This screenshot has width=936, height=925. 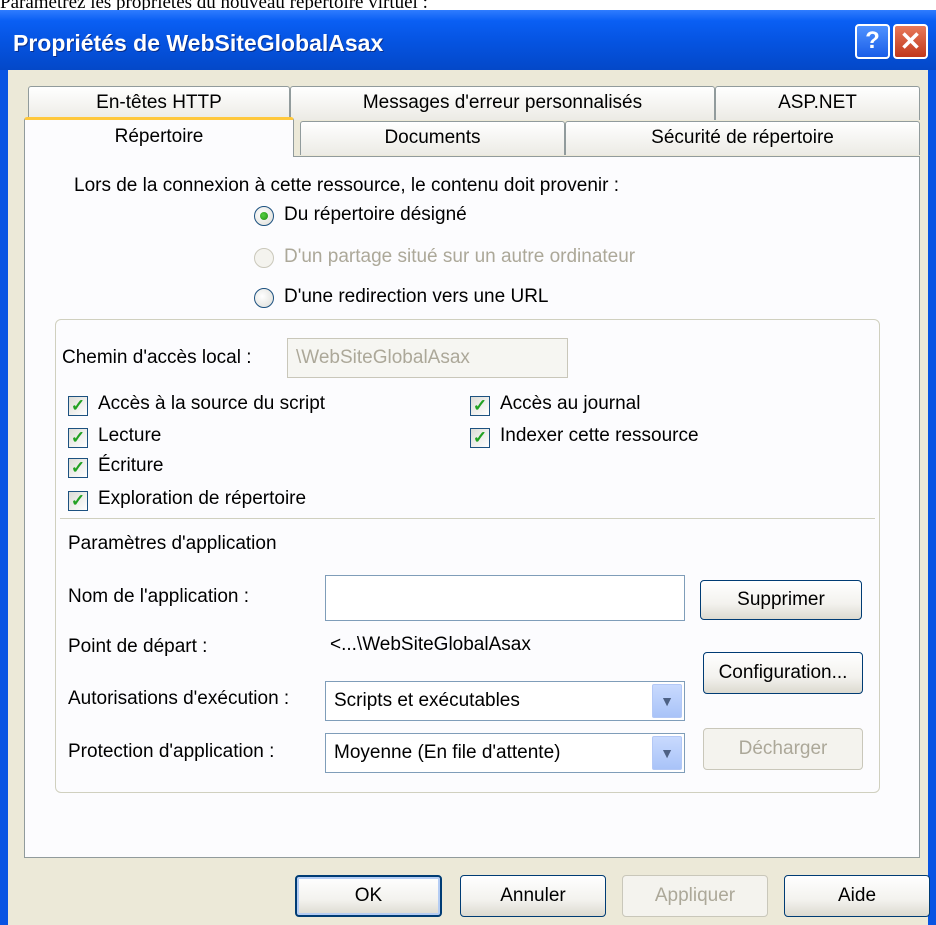 I want to click on app-name-label: Nom de l'application :, so click(x=159, y=596).